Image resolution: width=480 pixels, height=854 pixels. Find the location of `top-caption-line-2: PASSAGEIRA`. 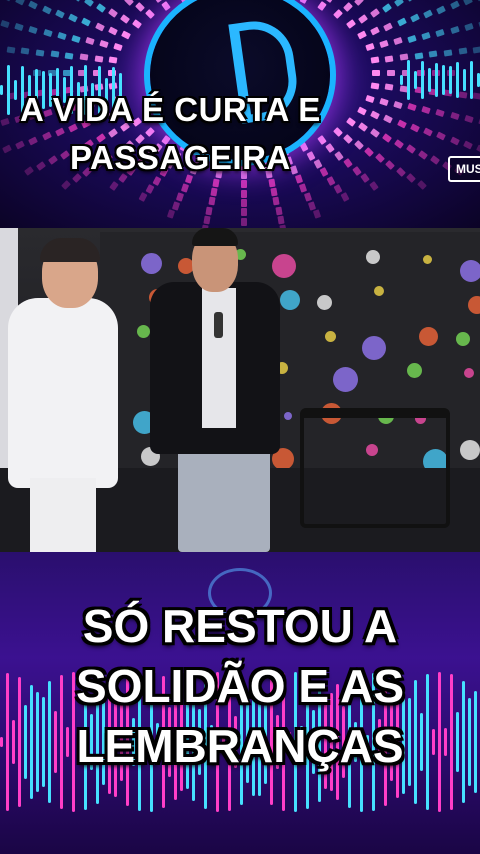

top-caption-line-2: PASSAGEIRA is located at coordinates (180, 157).